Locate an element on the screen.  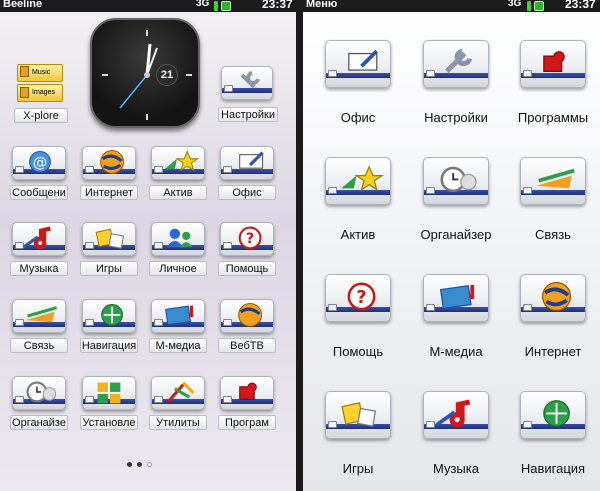
app-active-label: Актив is located at coordinates (178, 192).